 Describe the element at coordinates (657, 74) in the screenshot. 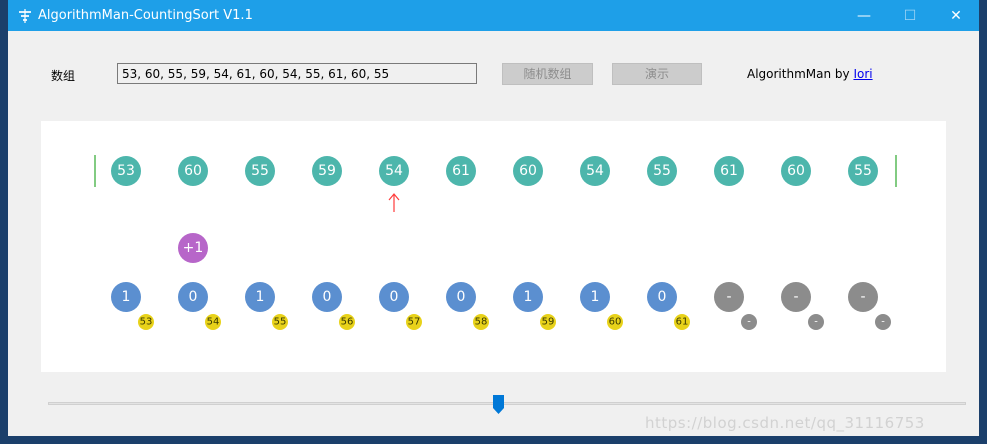

I see `demo-button: 演示` at that location.